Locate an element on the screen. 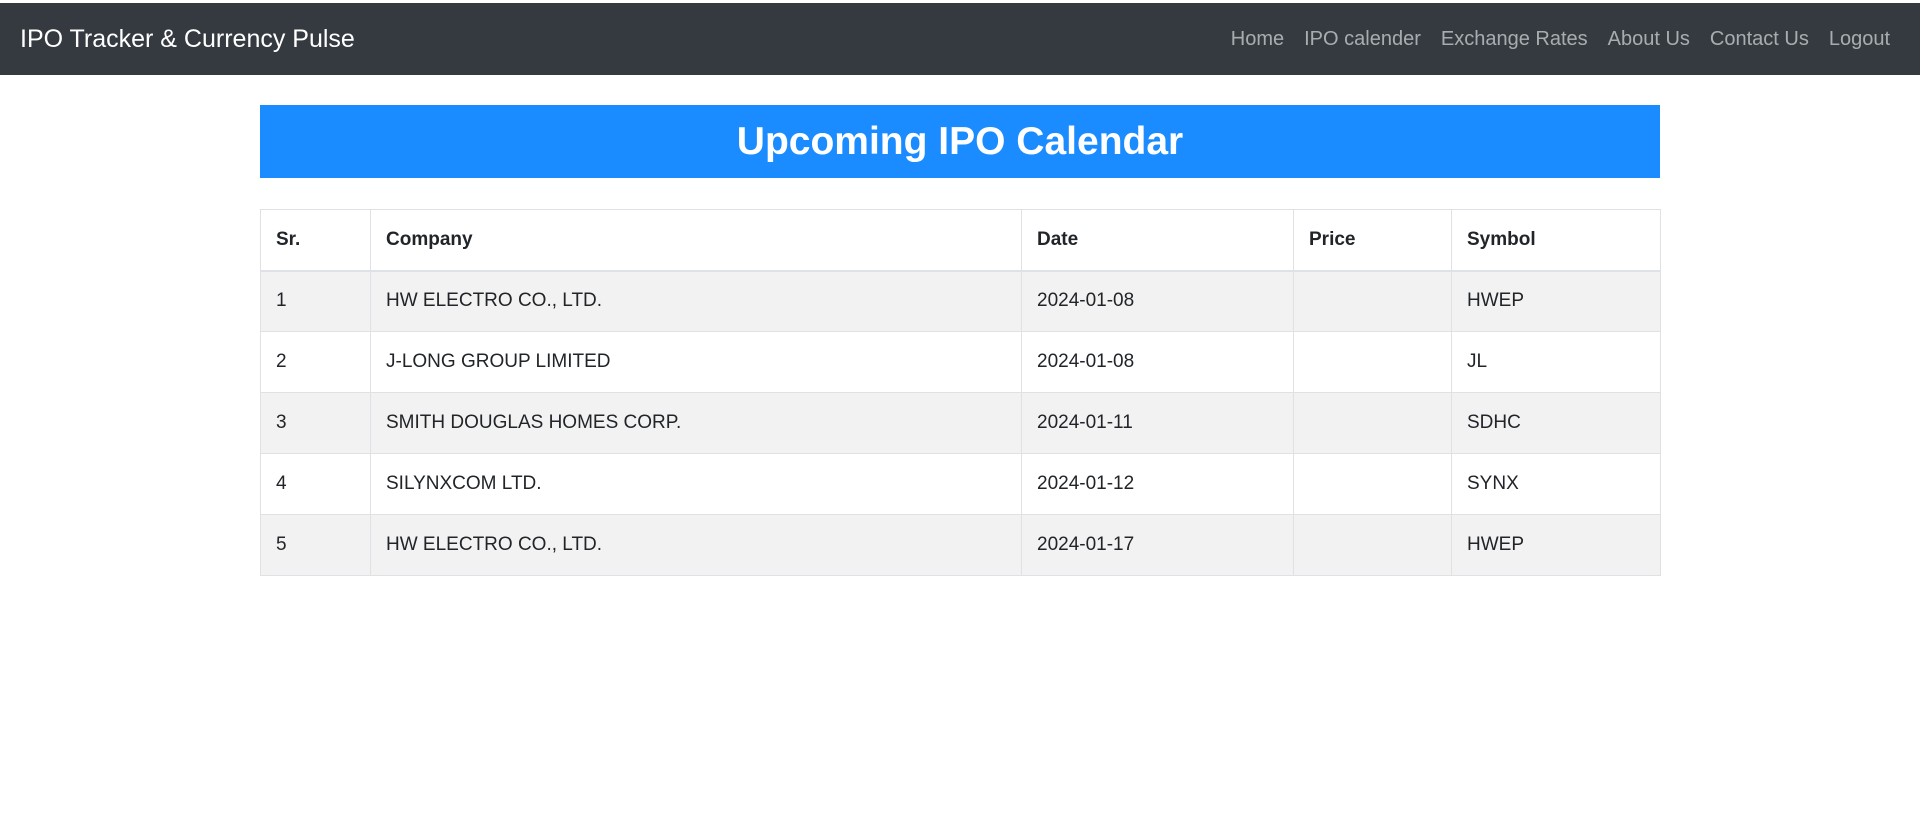 The image size is (1920, 821). cell-sr: 1 is located at coordinates (315, 301).